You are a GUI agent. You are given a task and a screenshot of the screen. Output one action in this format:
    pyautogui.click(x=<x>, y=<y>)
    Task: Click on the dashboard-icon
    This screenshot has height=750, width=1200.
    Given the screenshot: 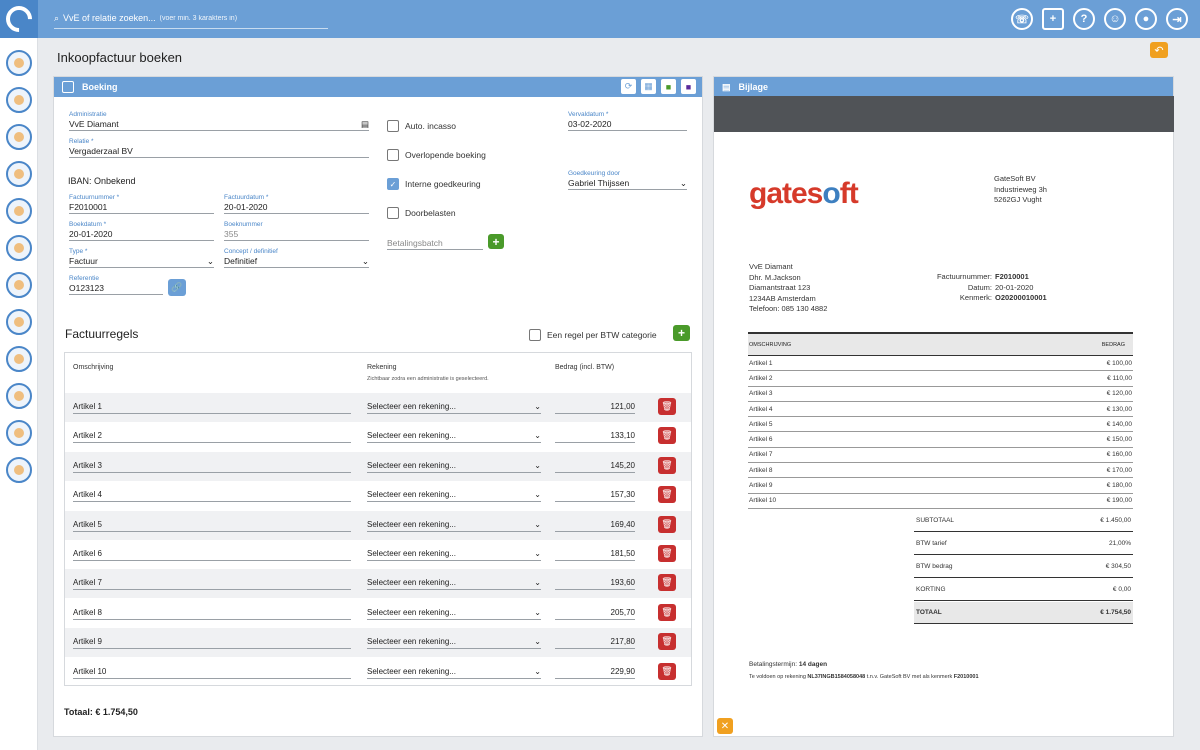 What is the action you would take?
    pyautogui.click(x=18, y=63)
    